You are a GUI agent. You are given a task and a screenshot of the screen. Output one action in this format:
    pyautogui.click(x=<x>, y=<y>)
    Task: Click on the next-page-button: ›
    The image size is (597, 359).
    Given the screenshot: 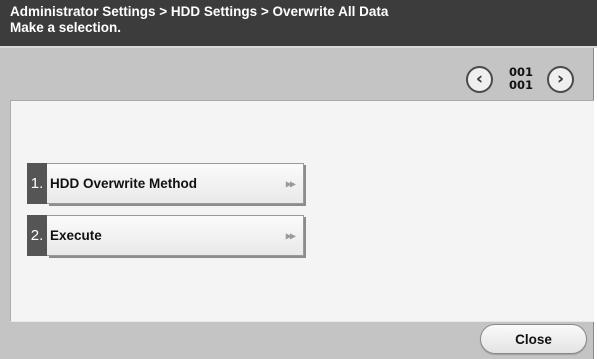 What is the action you would take?
    pyautogui.click(x=560, y=79)
    